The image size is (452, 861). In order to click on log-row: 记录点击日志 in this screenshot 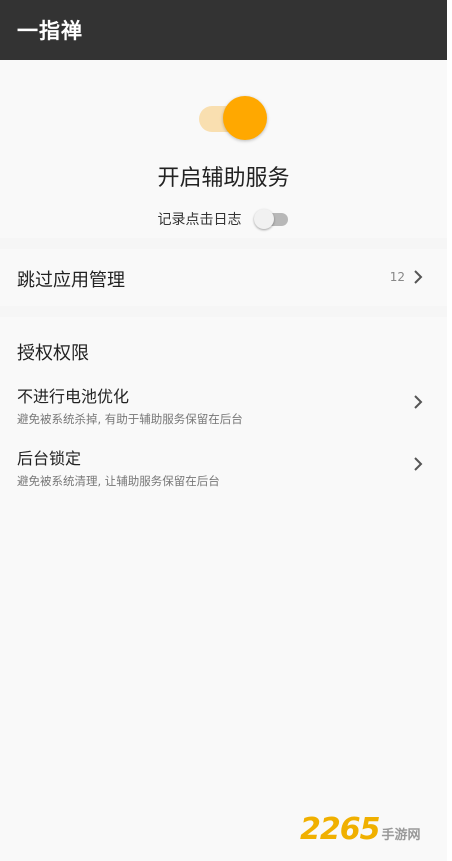, I will do `click(223, 219)`.